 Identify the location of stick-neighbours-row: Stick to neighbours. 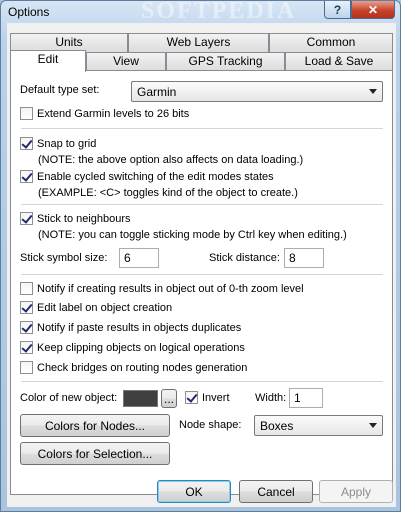
(75, 218).